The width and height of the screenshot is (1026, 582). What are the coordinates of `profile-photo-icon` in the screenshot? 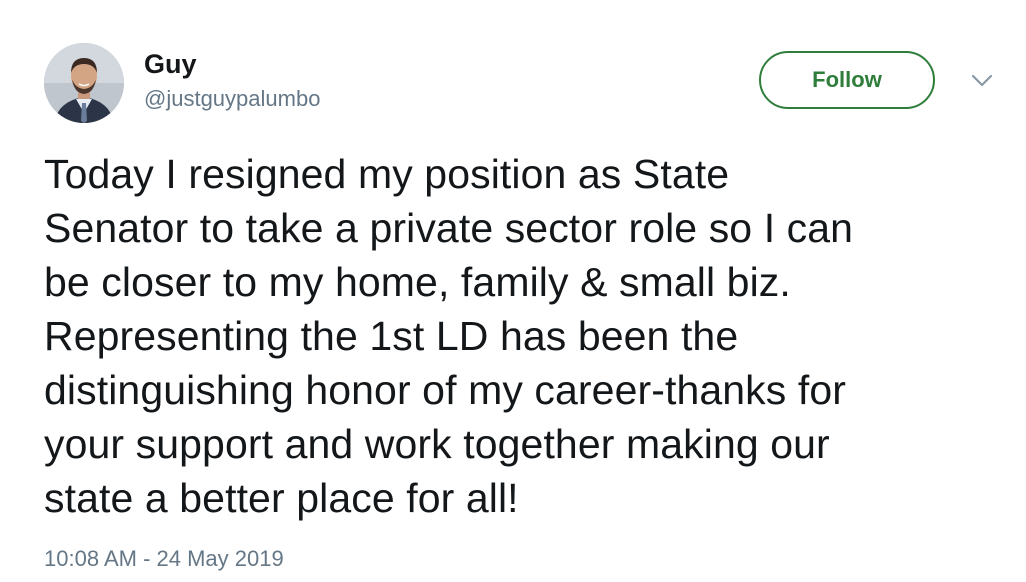 It's located at (84, 83).